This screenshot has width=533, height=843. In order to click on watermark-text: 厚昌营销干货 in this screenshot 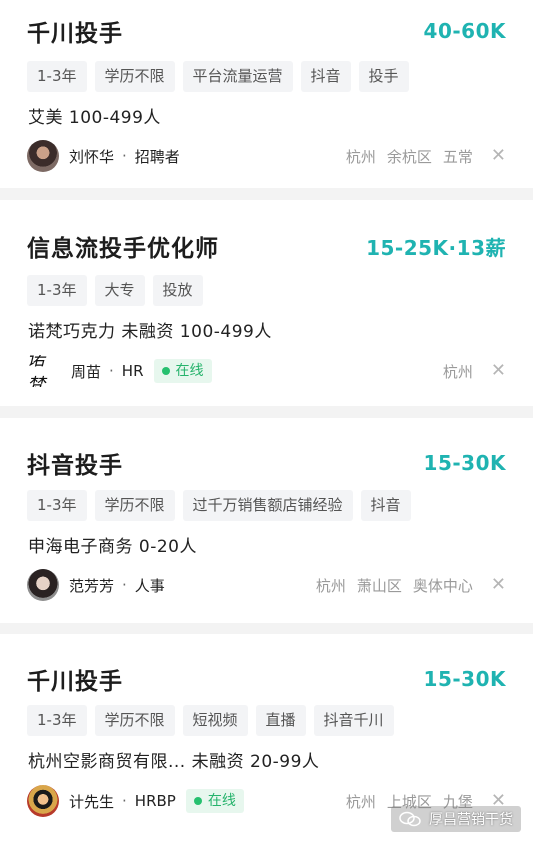, I will do `click(471, 820)`.